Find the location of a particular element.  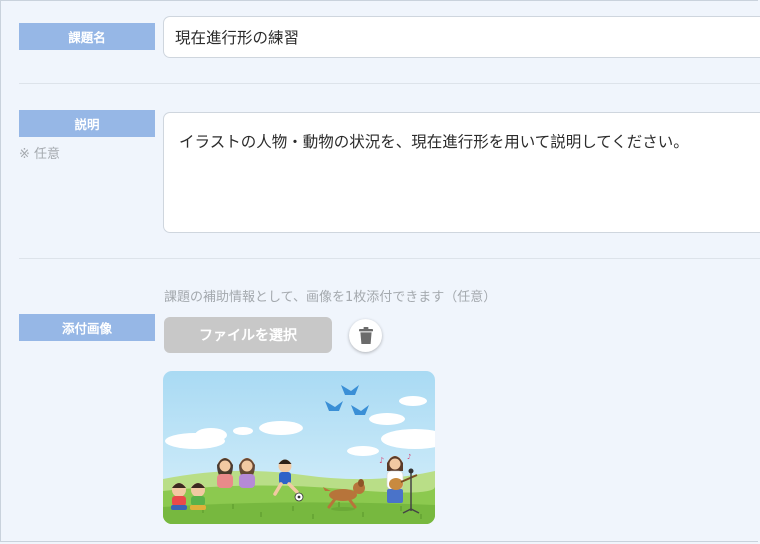

attachment-preview-image: ♪ ♪ is located at coordinates (299, 447).